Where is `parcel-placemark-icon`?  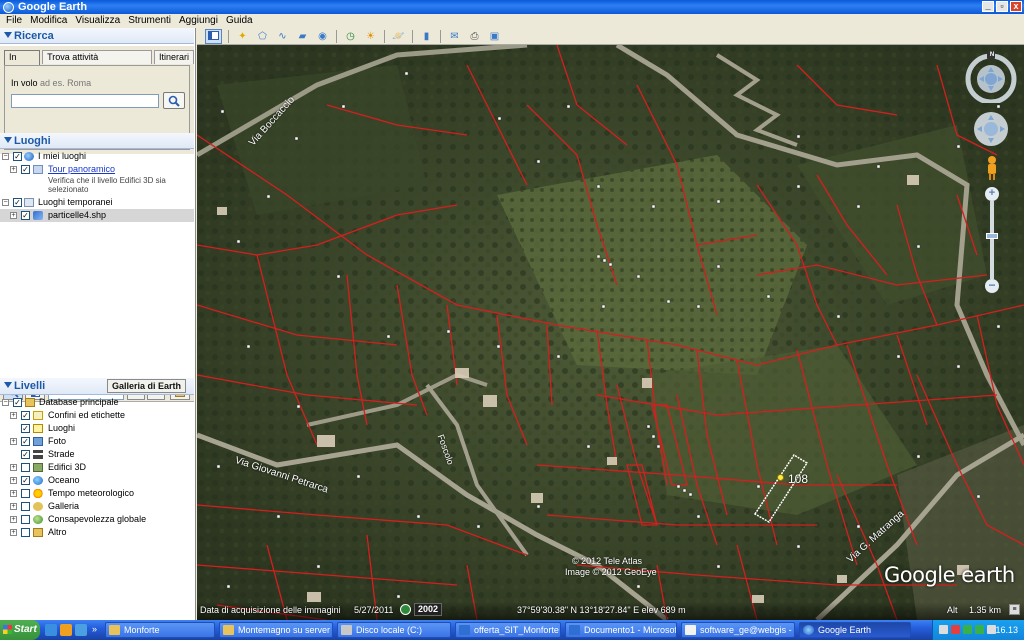
parcel-placemark-icon is located at coordinates (780, 477).